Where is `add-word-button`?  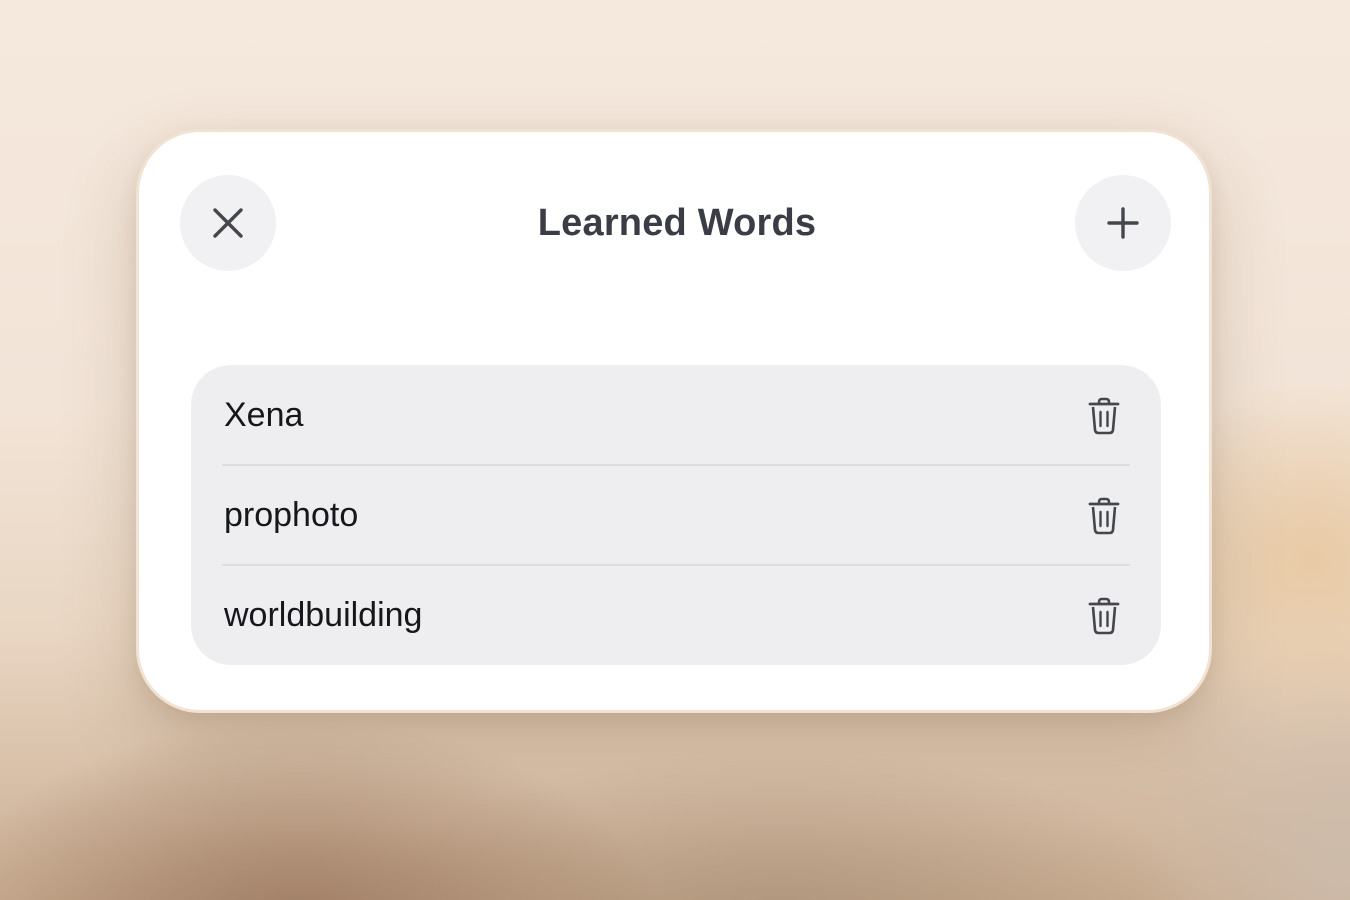 add-word-button is located at coordinates (1123, 223).